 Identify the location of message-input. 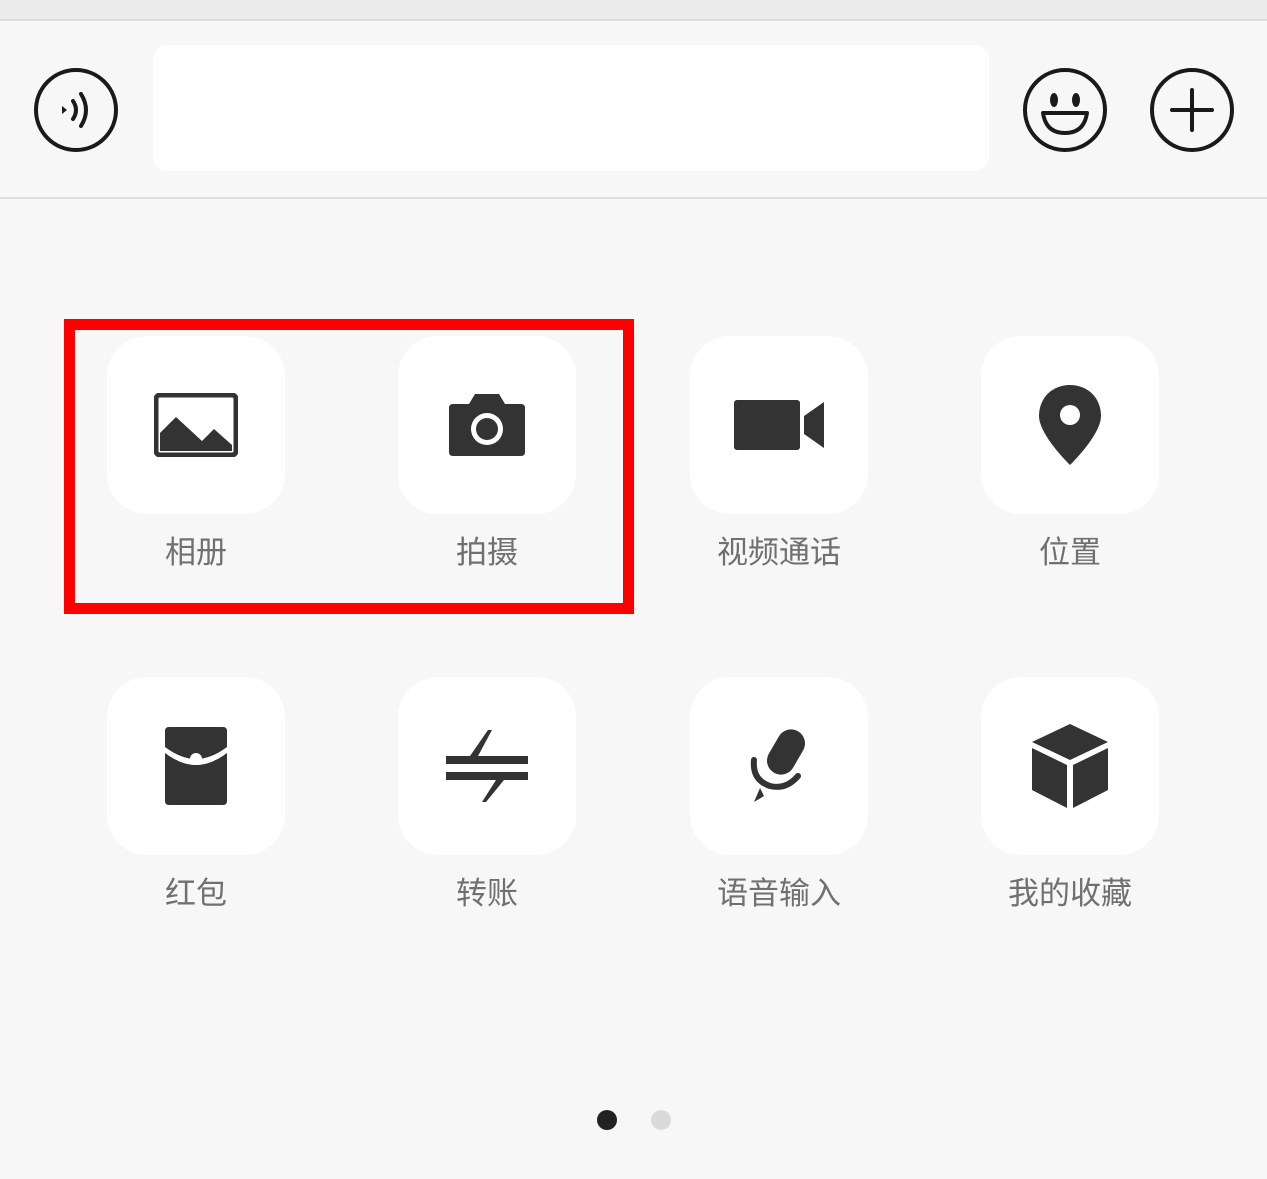
(571, 108).